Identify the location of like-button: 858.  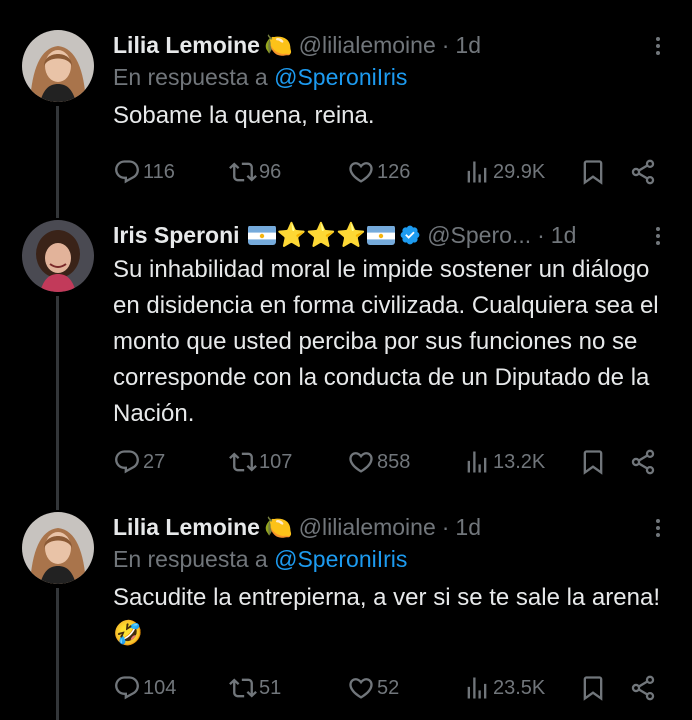
(378, 462).